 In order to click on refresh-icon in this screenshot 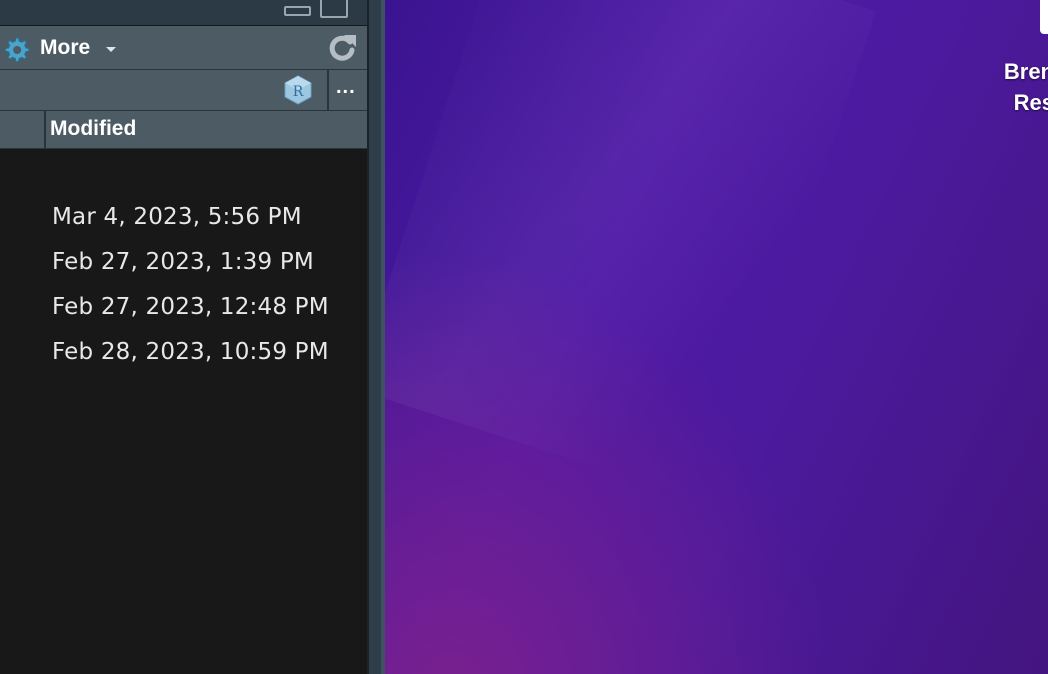, I will do `click(342, 48)`.